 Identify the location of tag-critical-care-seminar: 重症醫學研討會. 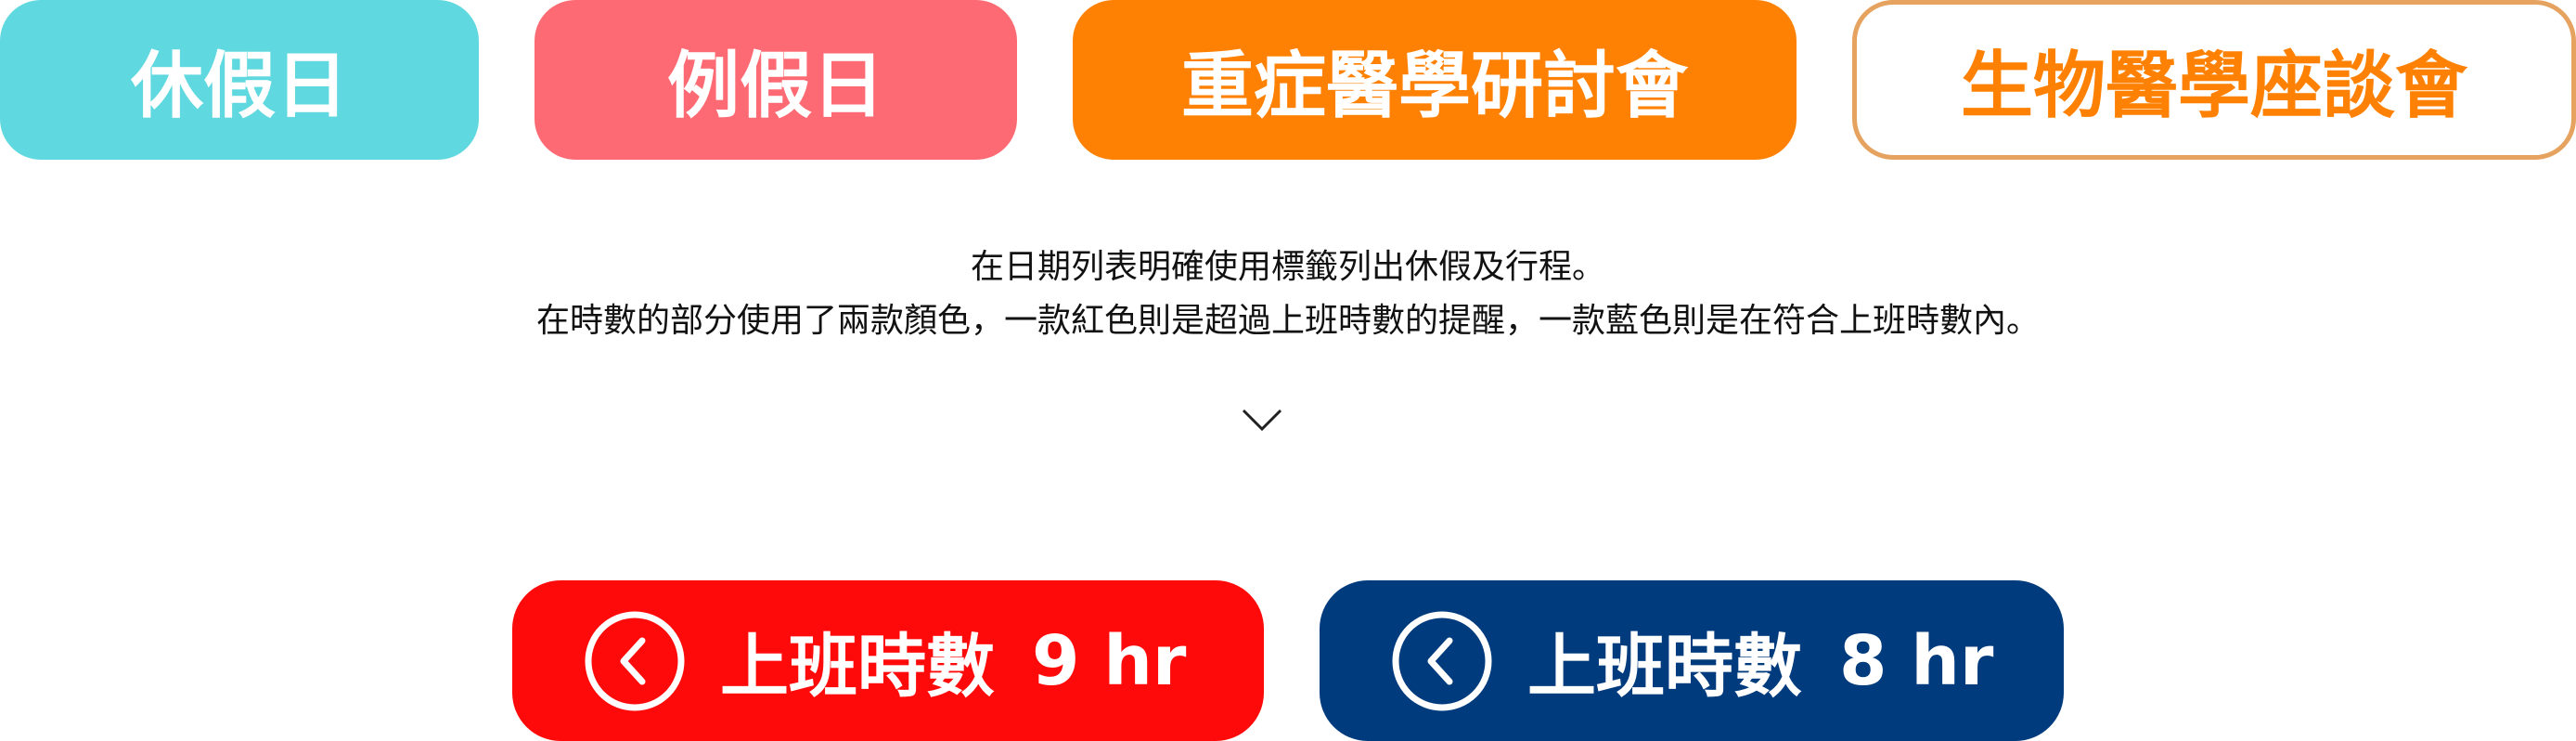
(1435, 80).